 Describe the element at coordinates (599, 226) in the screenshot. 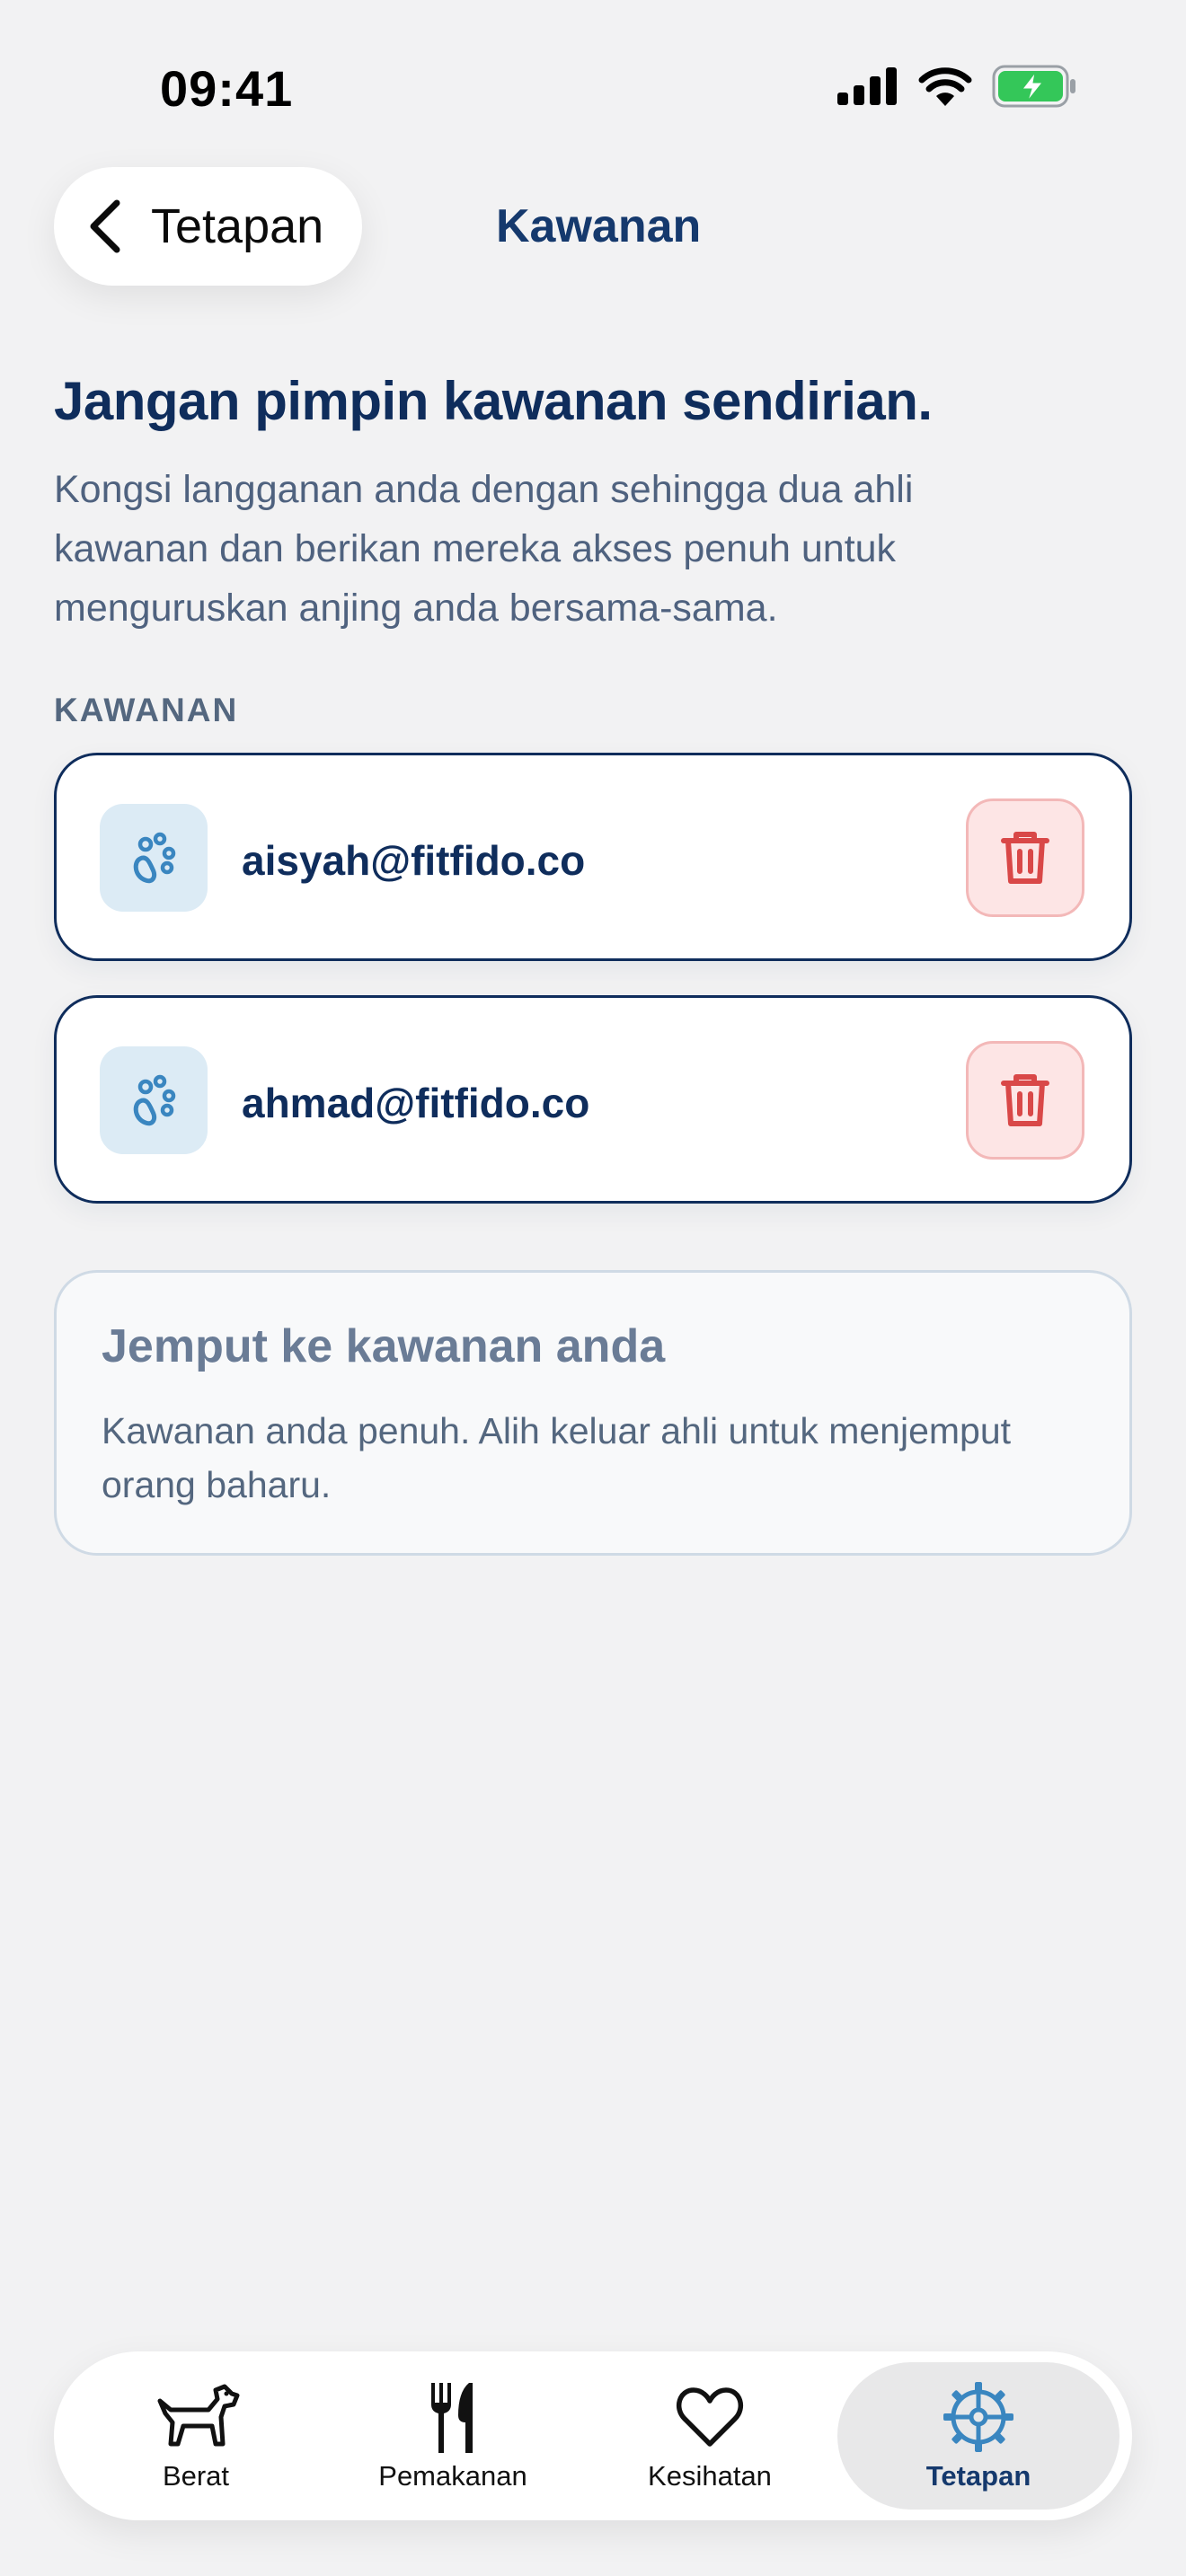

I see `page-title: Kawanan` at that location.